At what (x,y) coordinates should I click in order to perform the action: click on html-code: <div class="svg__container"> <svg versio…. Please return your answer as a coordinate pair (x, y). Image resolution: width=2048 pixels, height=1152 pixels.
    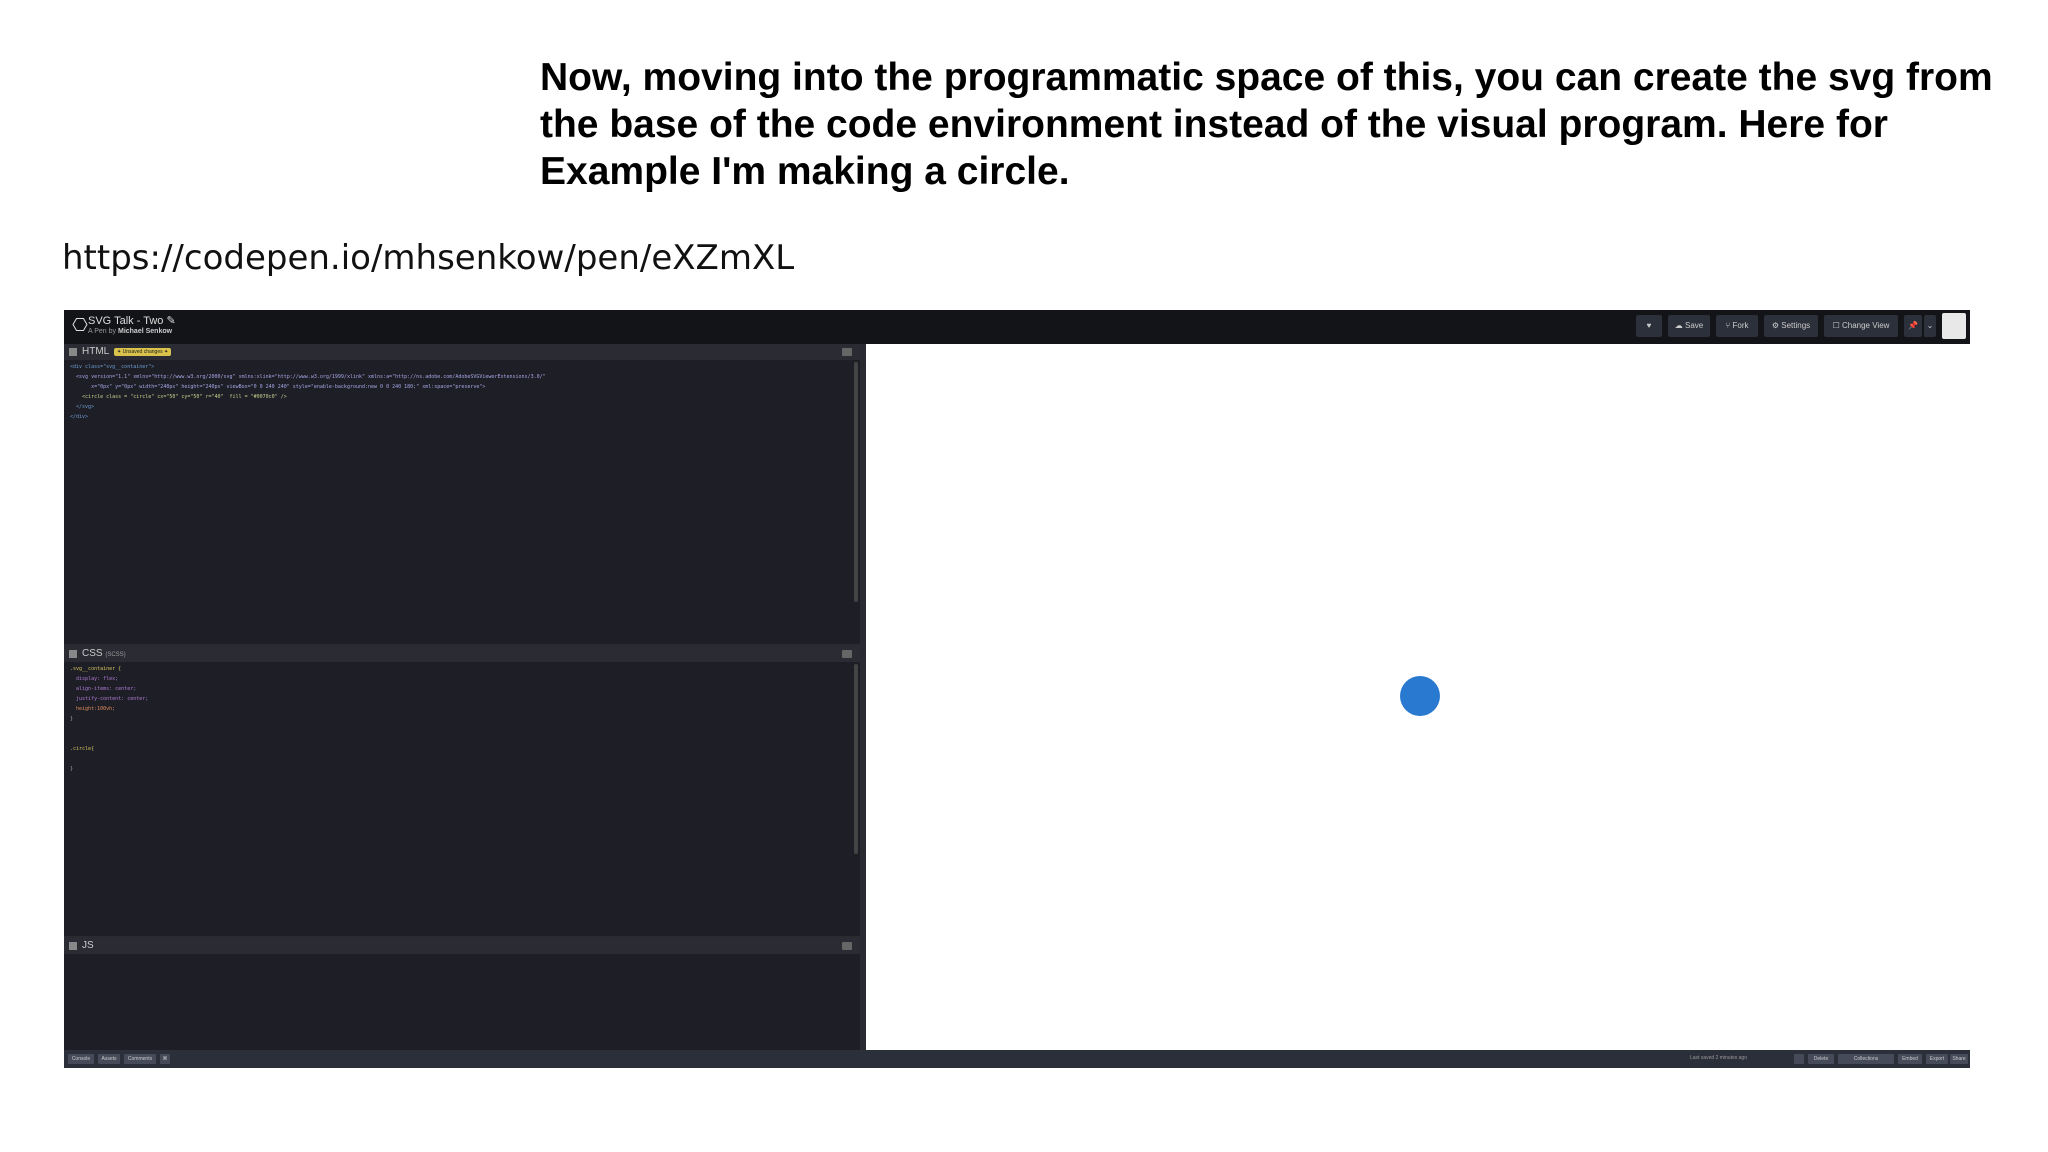
    Looking at the image, I should click on (308, 392).